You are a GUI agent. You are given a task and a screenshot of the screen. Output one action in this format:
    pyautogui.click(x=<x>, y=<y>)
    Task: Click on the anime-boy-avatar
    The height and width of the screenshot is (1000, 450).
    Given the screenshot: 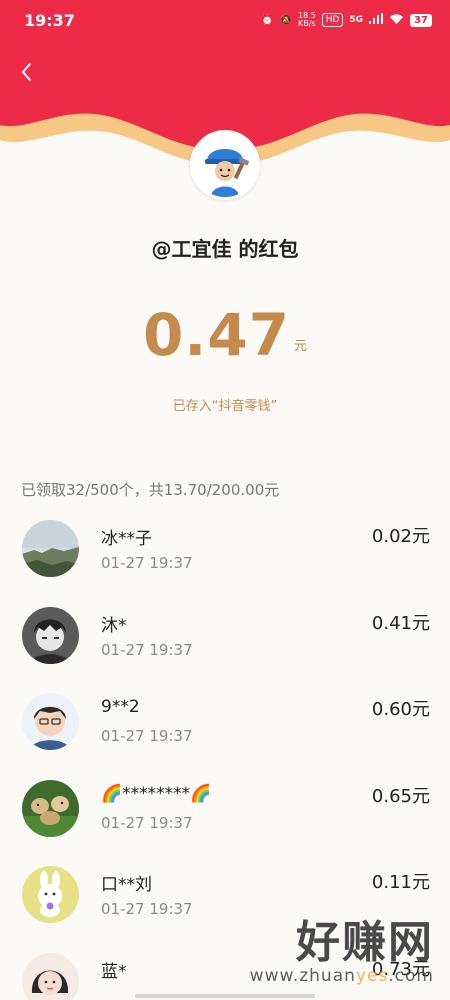 What is the action you would take?
    pyautogui.click(x=50, y=635)
    